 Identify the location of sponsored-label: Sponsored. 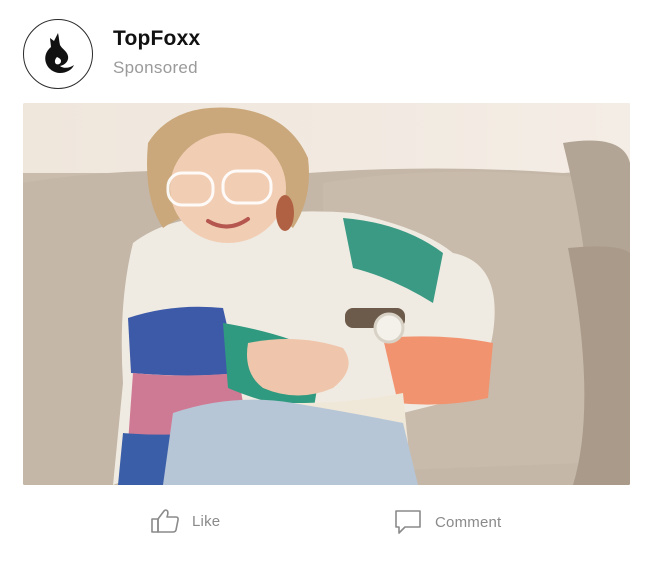
(155, 67).